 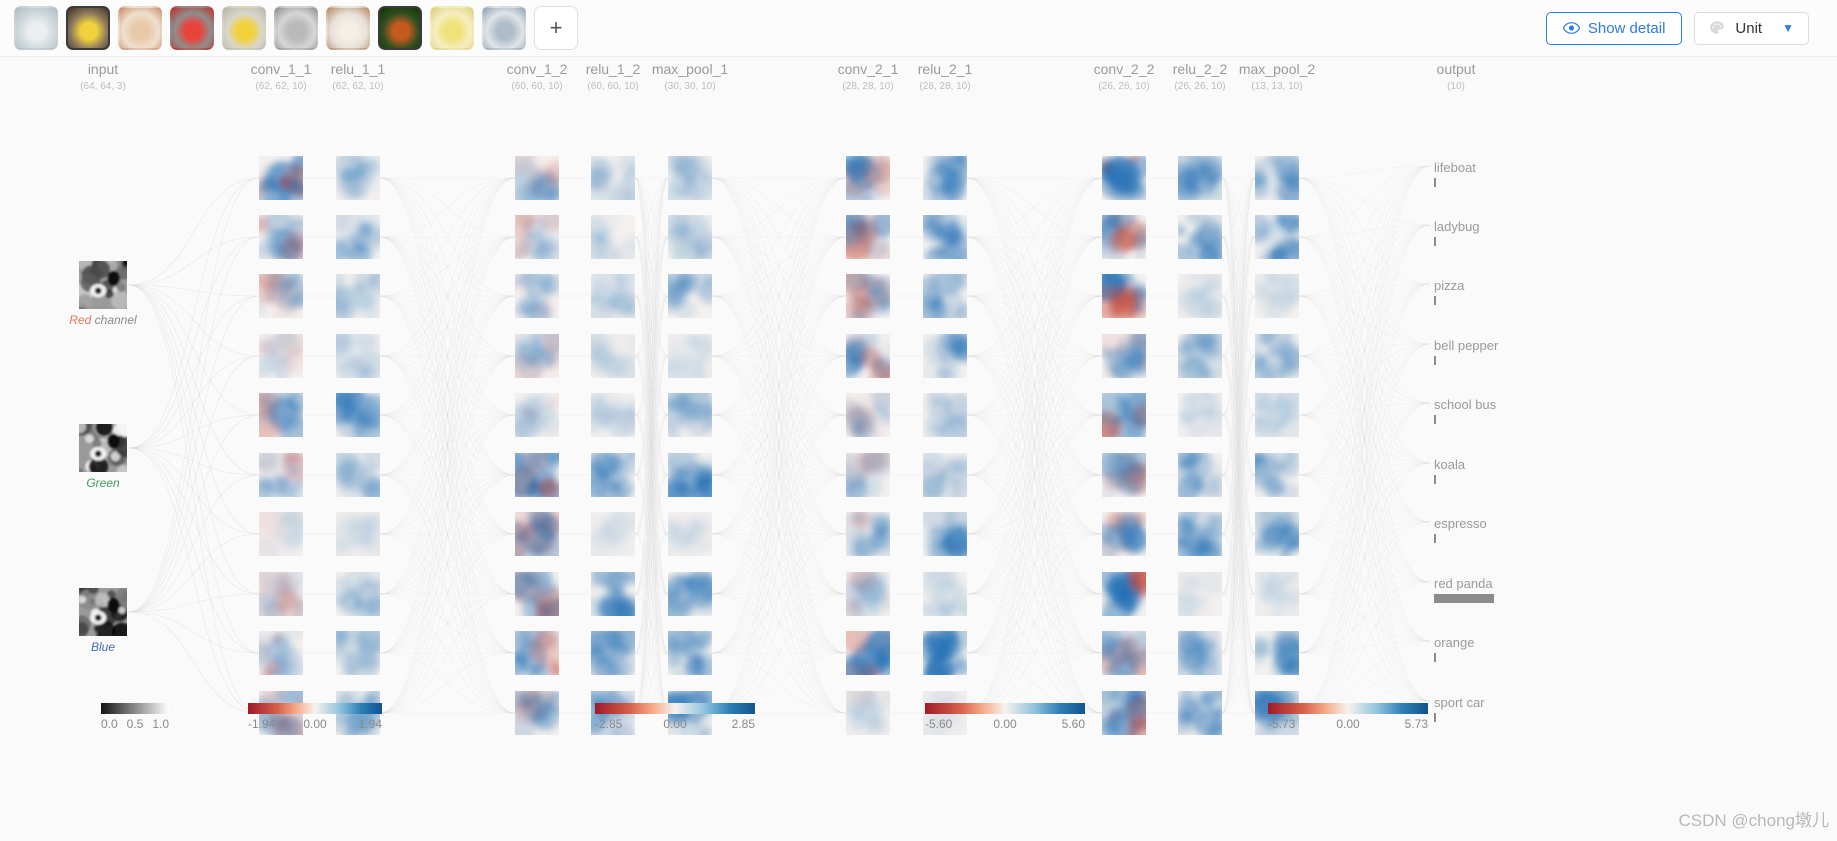 I want to click on layer-label-output: output (10), so click(x=1456, y=78).